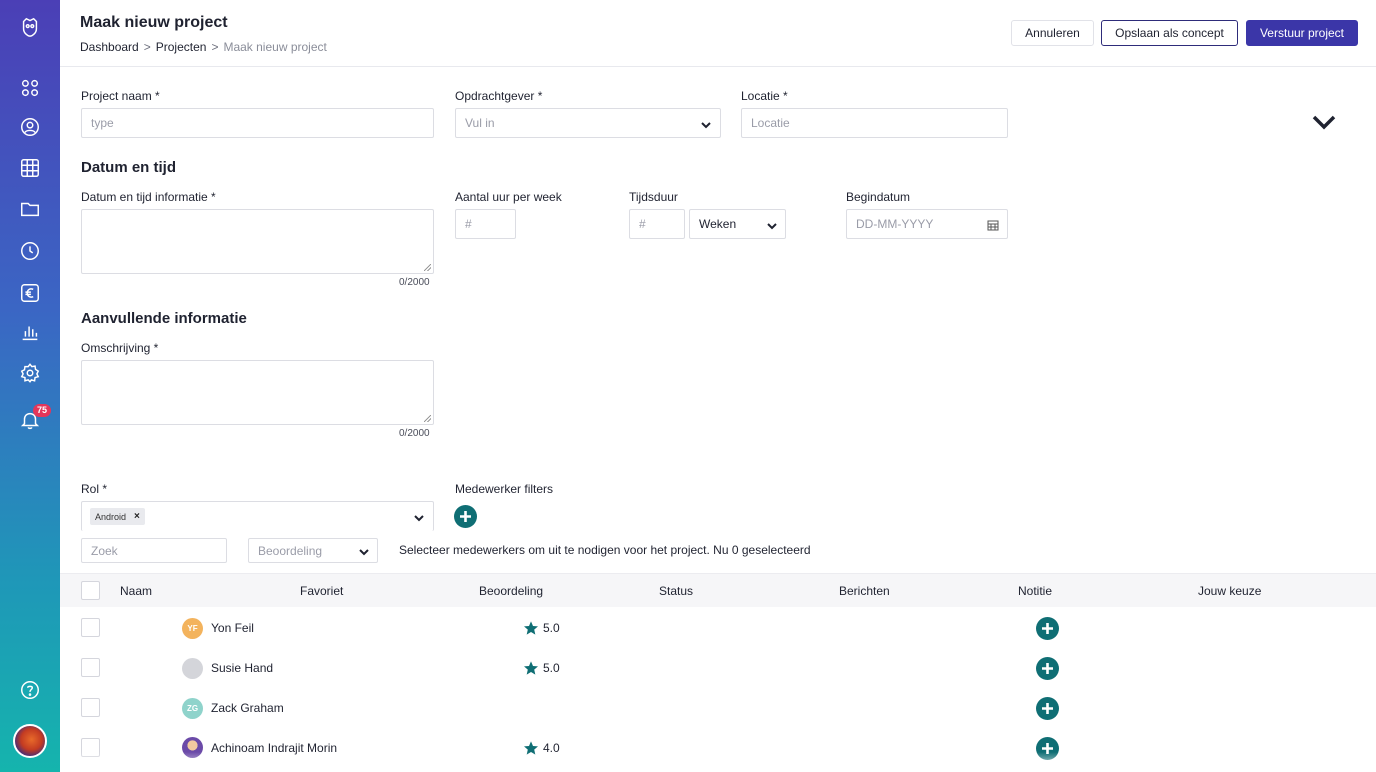 Image resolution: width=1376 pixels, height=772 pixels. I want to click on hours-label: Aantal uur per week, so click(508, 197).